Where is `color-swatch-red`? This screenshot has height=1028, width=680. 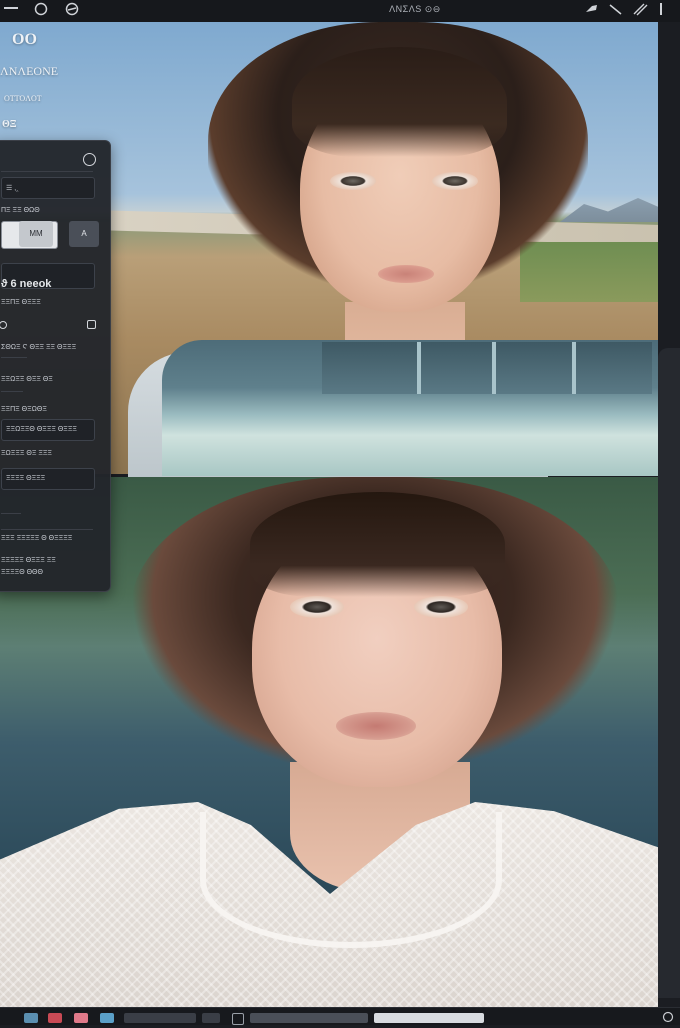 color-swatch-red is located at coordinates (55, 1018).